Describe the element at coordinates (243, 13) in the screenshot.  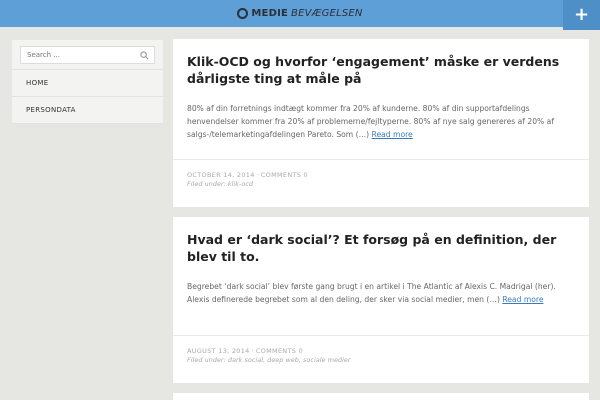
I see `logo-circle-icon` at that location.